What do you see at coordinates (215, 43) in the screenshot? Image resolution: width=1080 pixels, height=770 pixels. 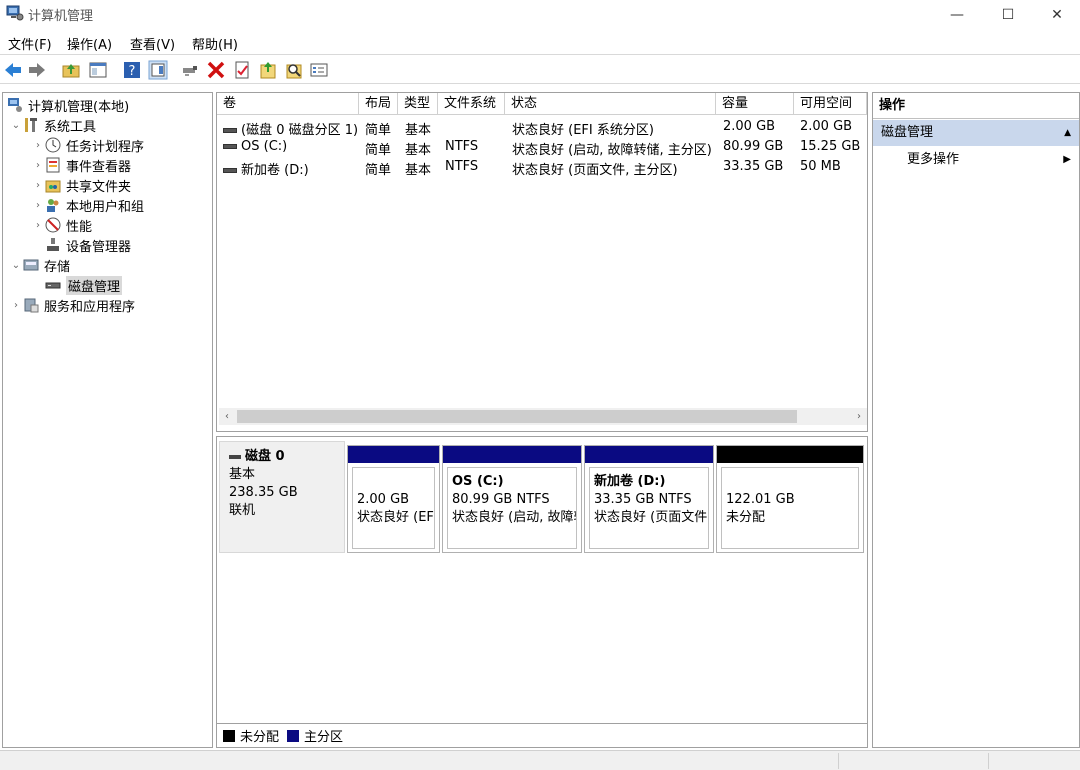 I see `menu-help: 帮助(H)` at bounding box center [215, 43].